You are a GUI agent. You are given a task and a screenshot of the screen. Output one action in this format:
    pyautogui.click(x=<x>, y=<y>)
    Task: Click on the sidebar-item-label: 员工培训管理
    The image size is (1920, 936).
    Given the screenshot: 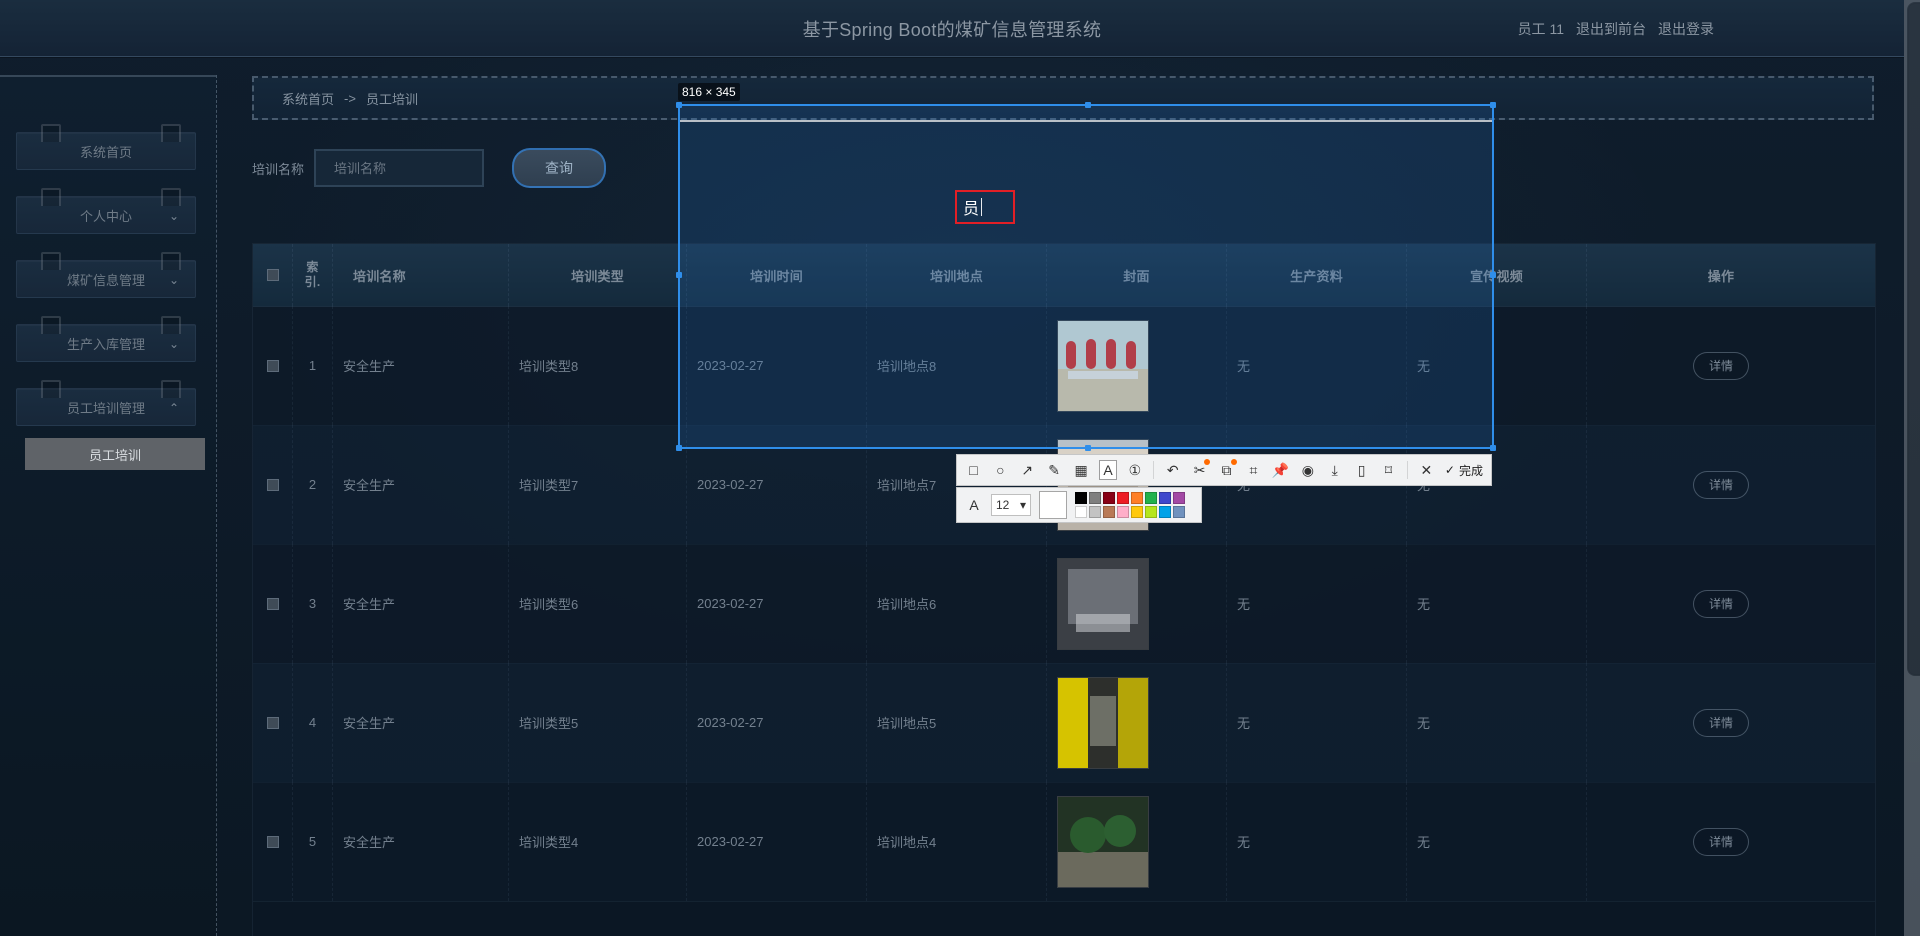 What is the action you would take?
    pyautogui.click(x=105, y=408)
    